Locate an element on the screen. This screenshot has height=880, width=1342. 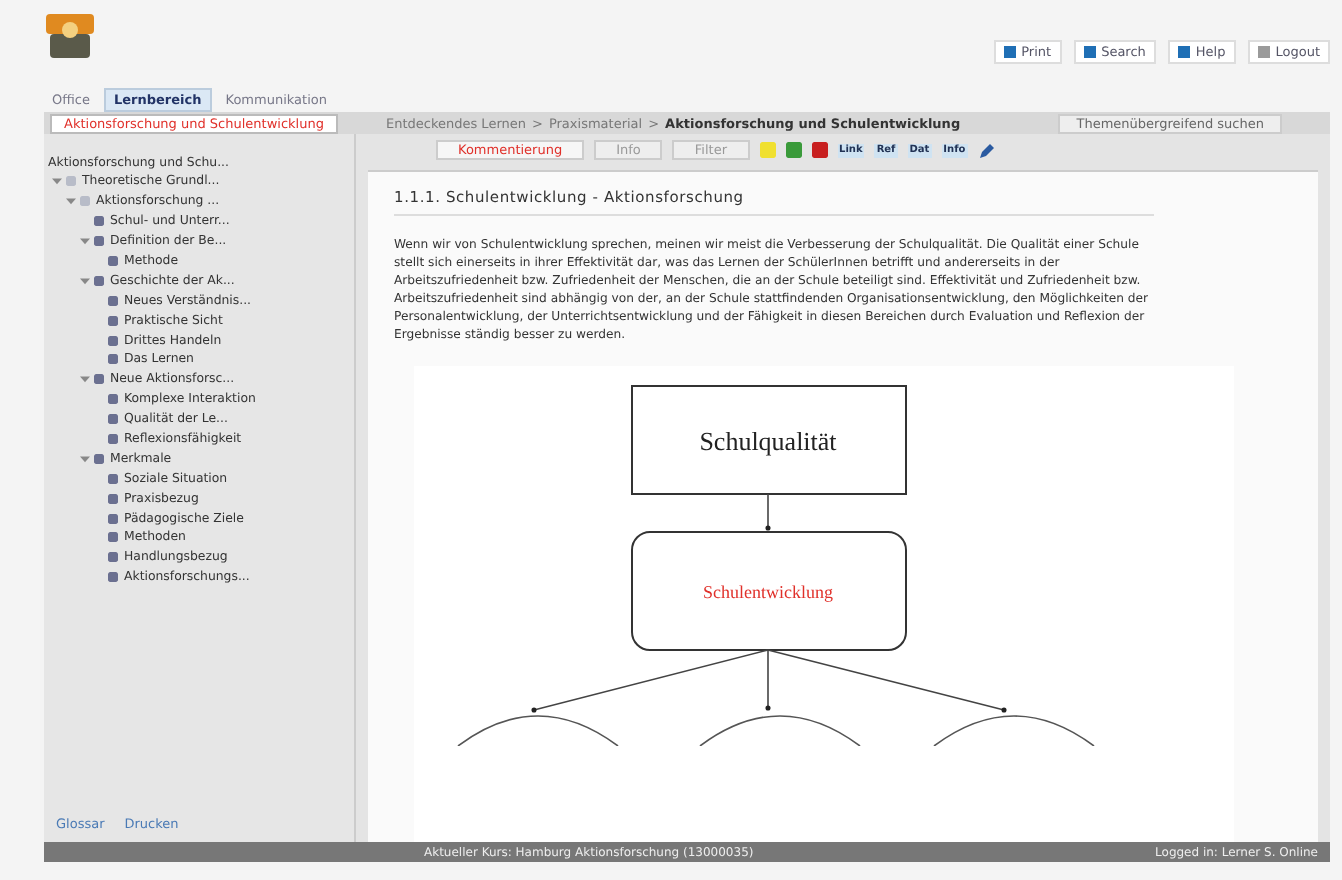
pen-icon is located at coordinates (986, 150).